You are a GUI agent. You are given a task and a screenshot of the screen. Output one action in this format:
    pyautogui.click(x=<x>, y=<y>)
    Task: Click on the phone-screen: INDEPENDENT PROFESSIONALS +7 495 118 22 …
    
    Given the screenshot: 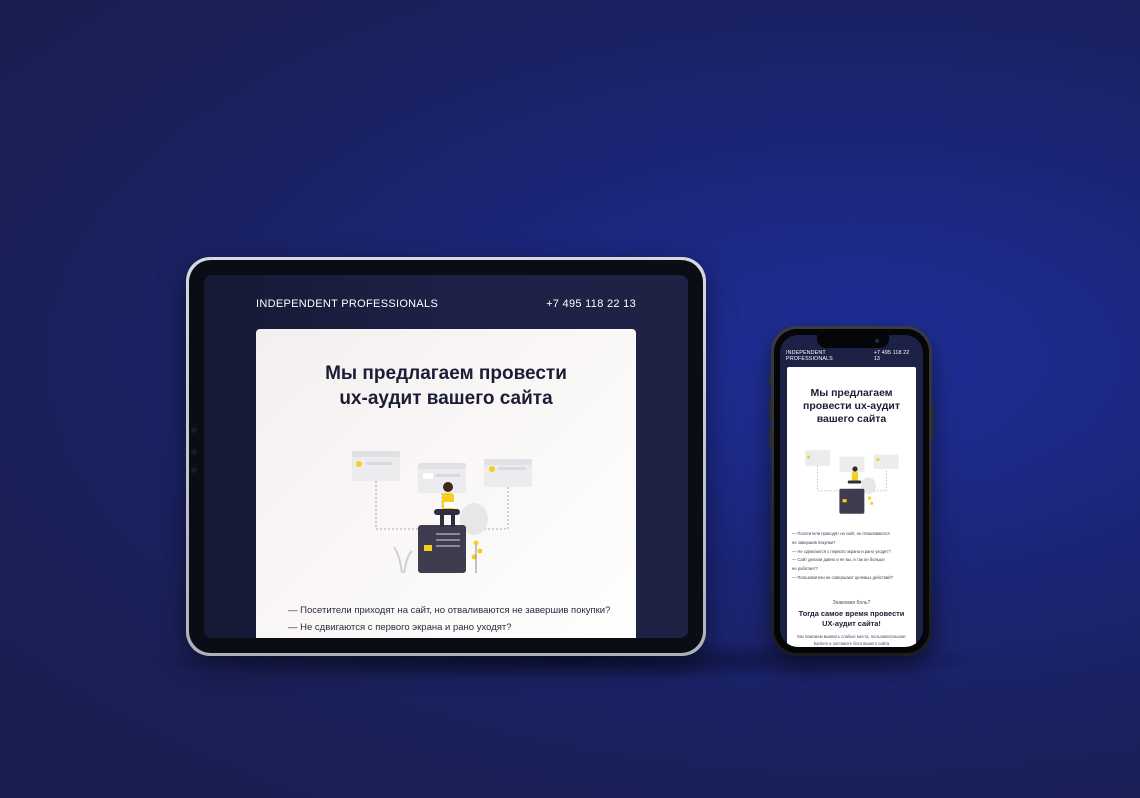 What is the action you would take?
    pyautogui.click(x=851, y=491)
    